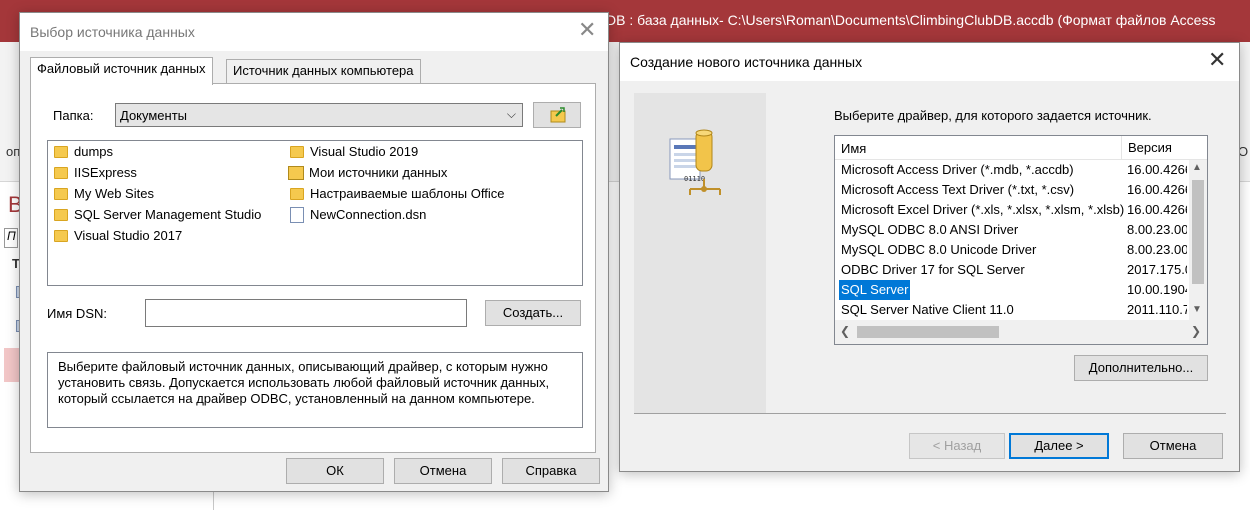  What do you see at coordinates (297, 214) in the screenshot?
I see `dsn-file-icon` at bounding box center [297, 214].